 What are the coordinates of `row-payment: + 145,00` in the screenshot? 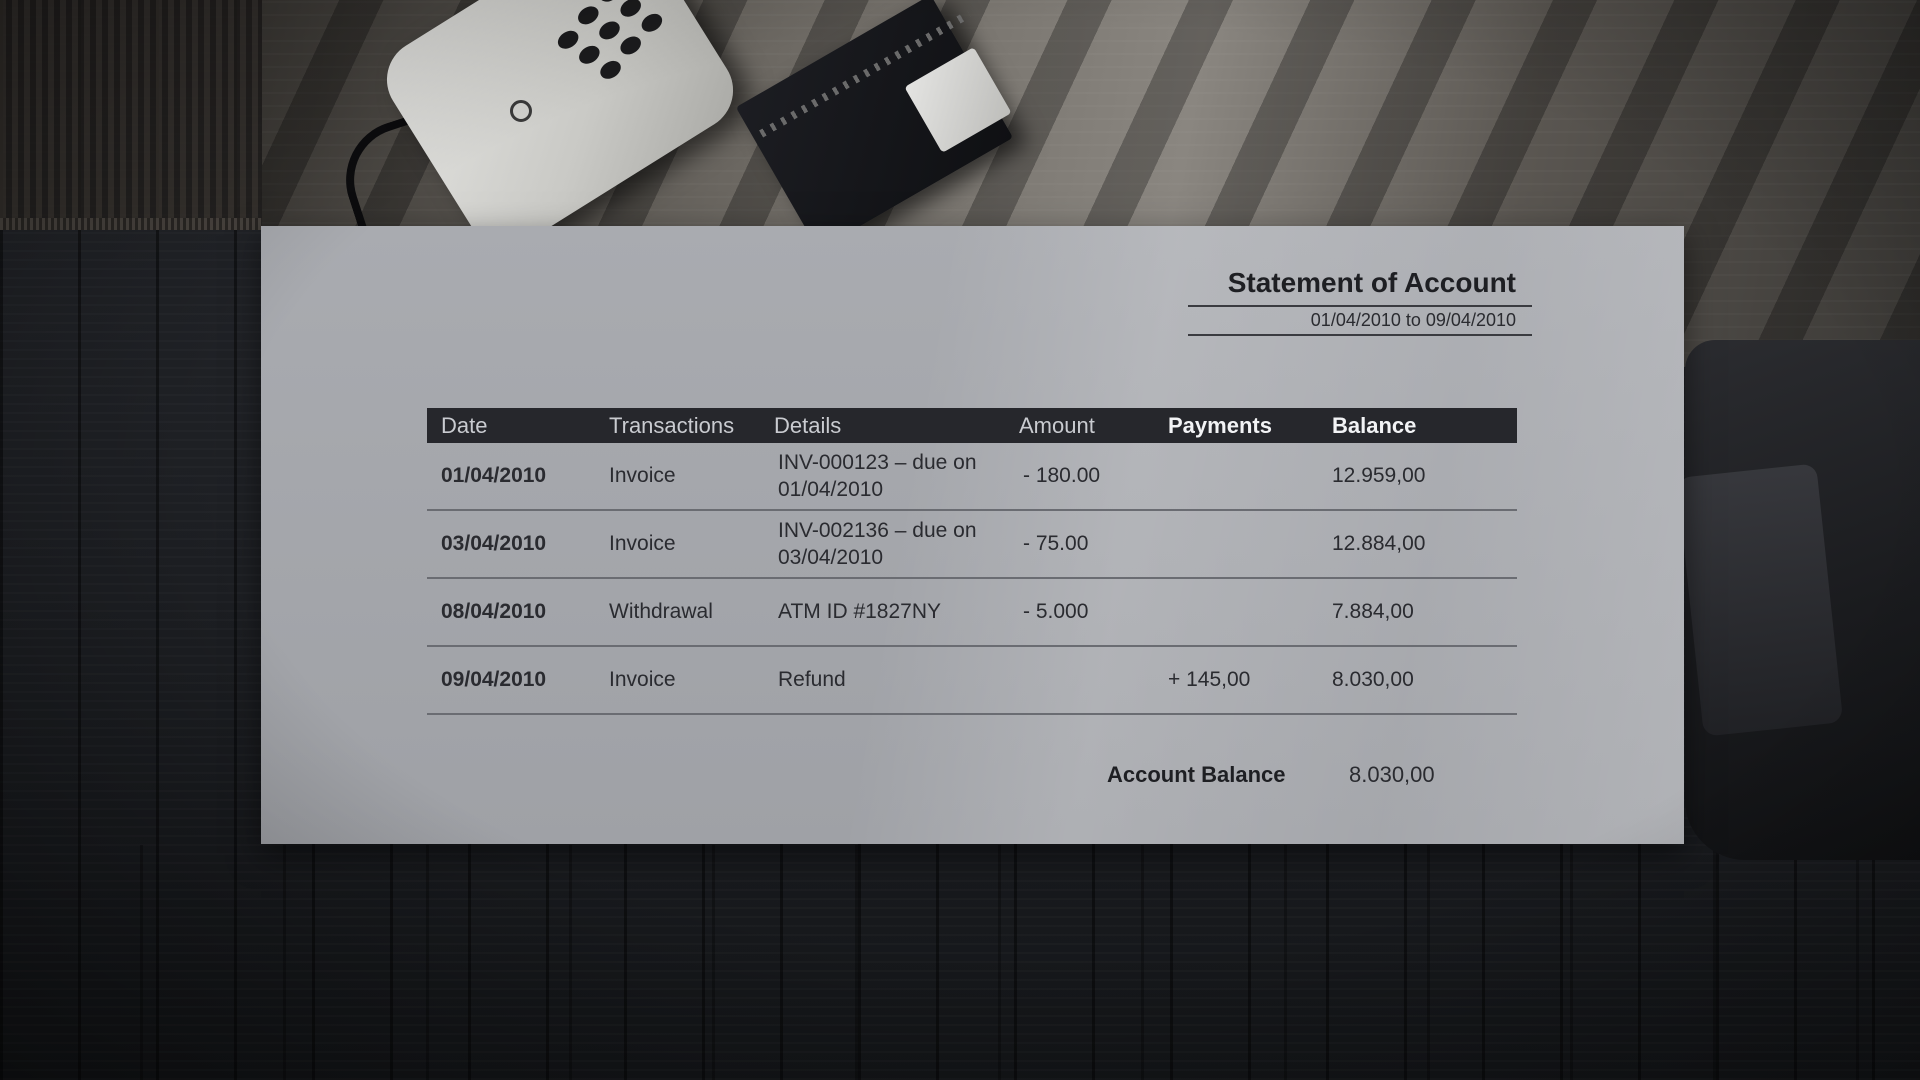 It's located at (1209, 680).